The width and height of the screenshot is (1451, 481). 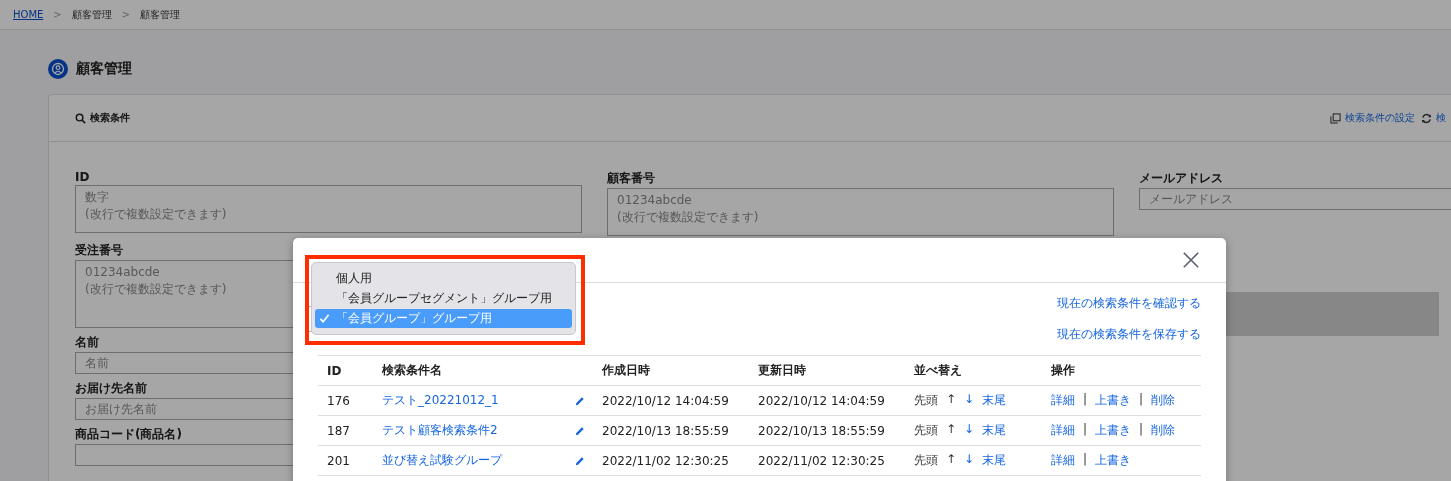 What do you see at coordinates (334, 370) in the screenshot?
I see `column-header: ID` at bounding box center [334, 370].